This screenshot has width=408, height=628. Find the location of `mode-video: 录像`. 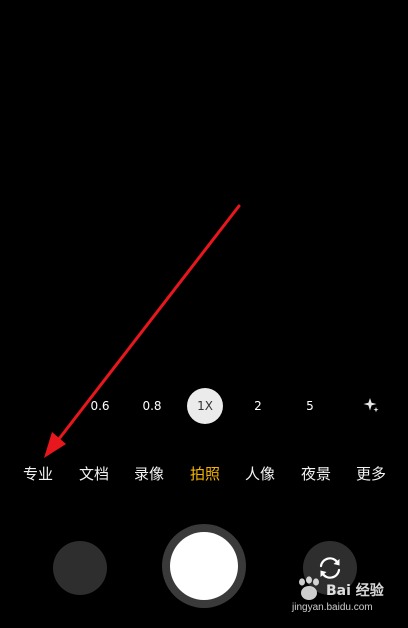

mode-video: 录像 is located at coordinates (149, 474).